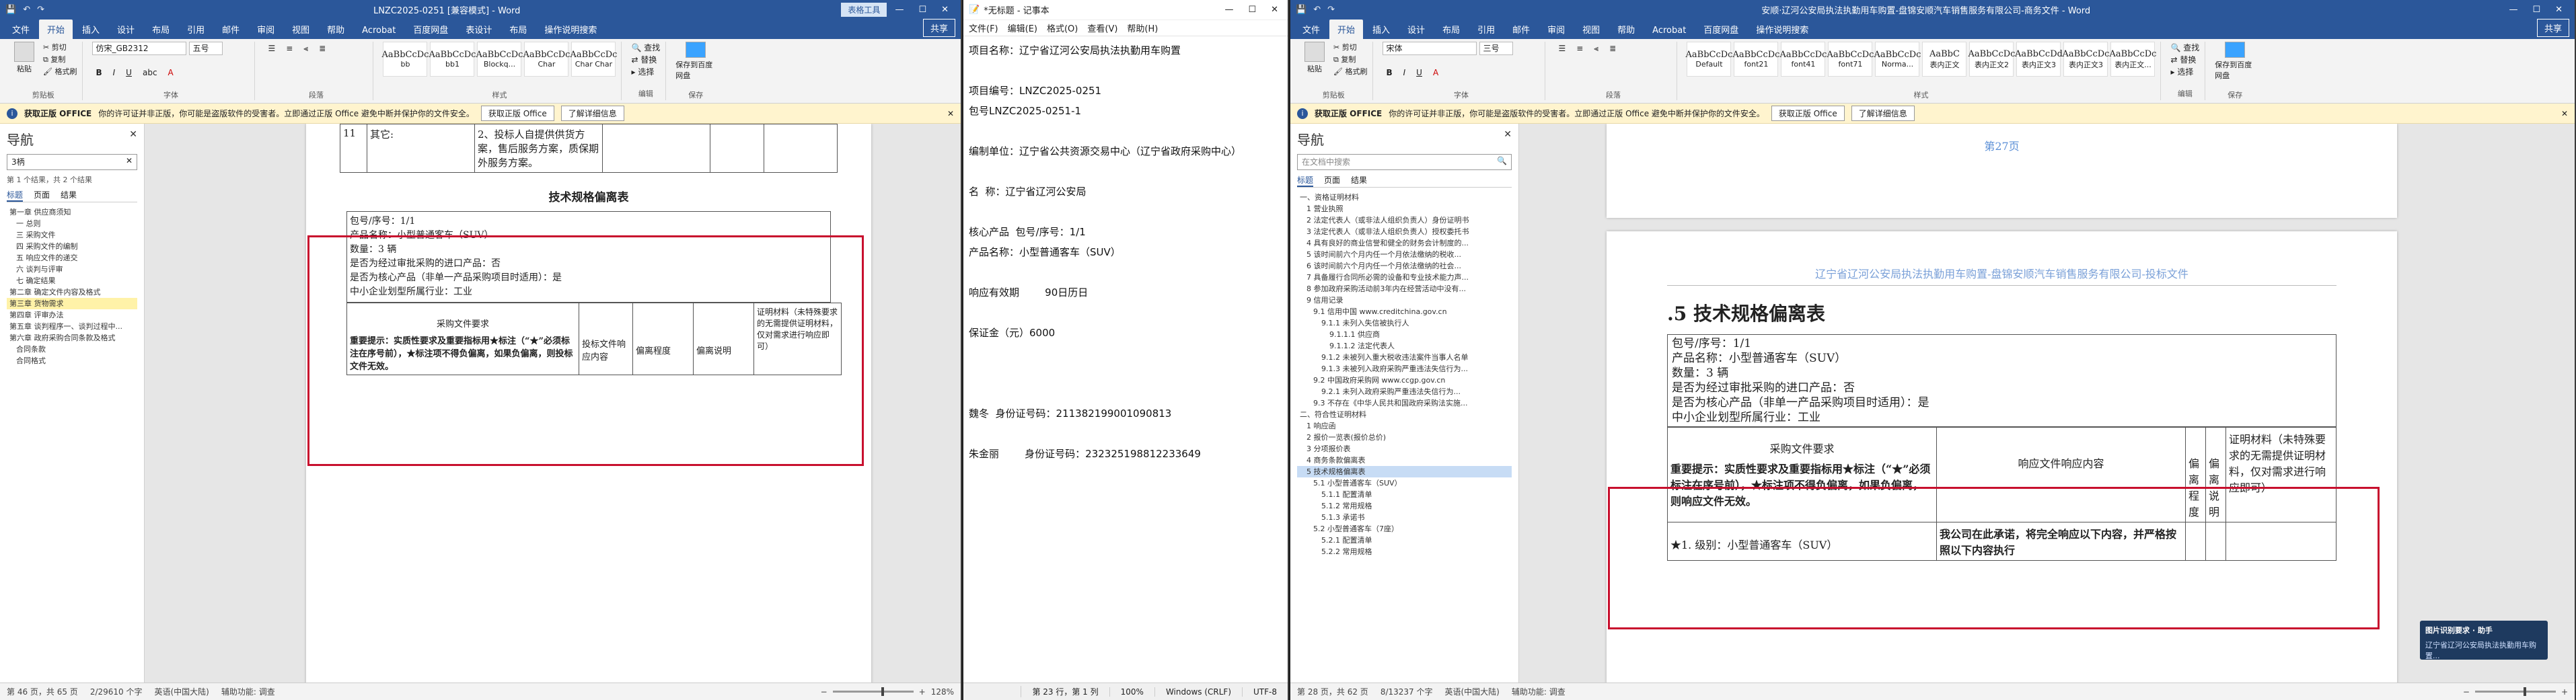  Describe the element at coordinates (942, 692) in the screenshot. I see `zoom-level: 128%` at that location.